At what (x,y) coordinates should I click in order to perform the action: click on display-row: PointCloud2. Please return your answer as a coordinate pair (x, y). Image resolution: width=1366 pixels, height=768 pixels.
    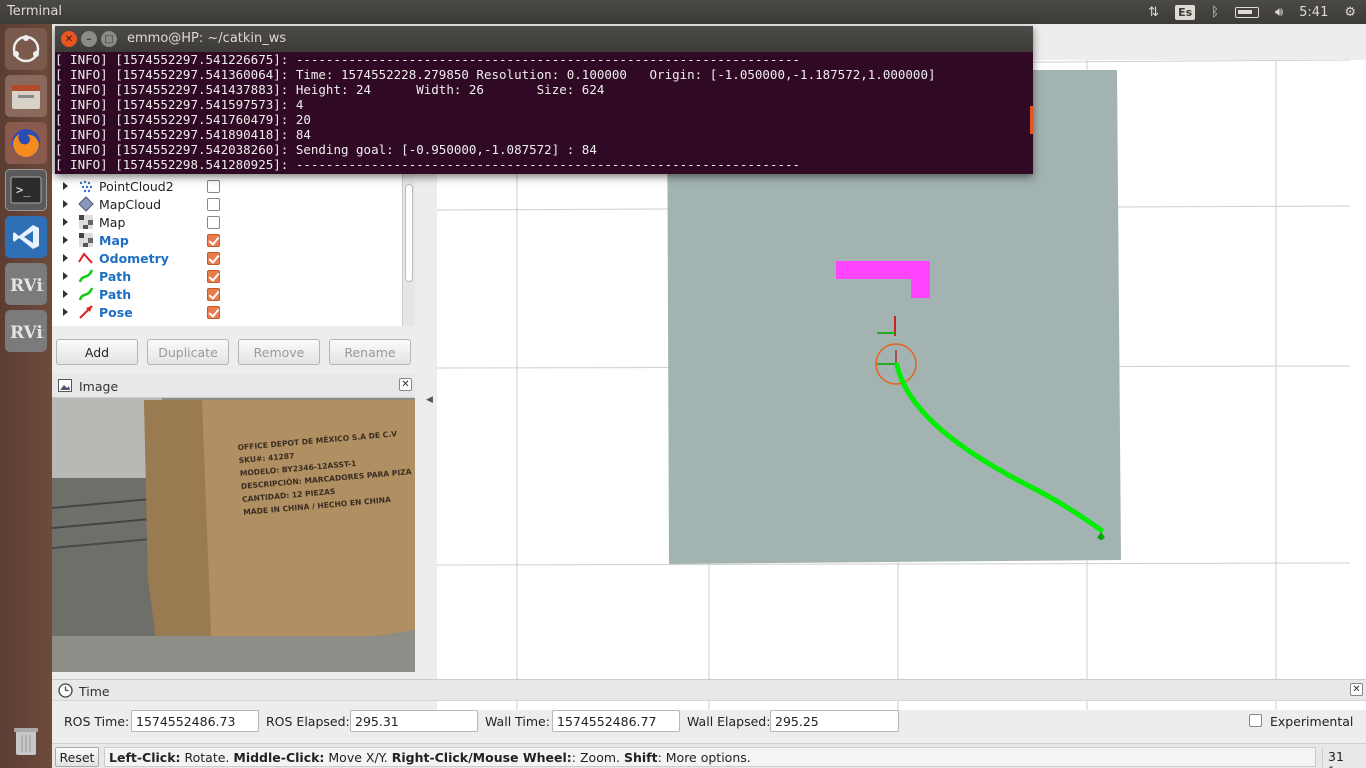
    Looking at the image, I should click on (227, 186).